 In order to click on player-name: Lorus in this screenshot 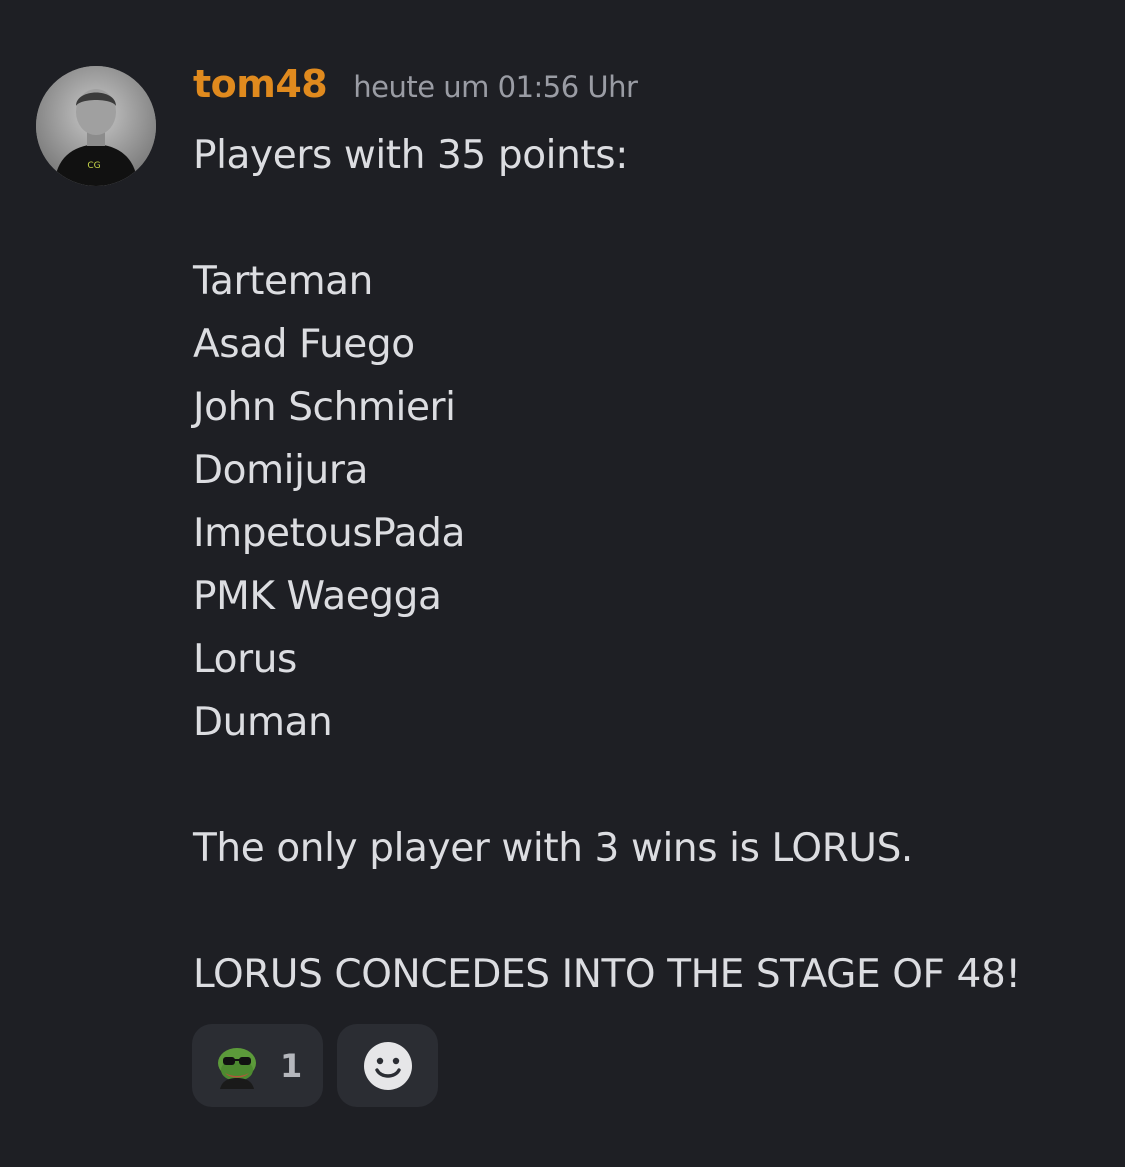, I will do `click(245, 659)`.